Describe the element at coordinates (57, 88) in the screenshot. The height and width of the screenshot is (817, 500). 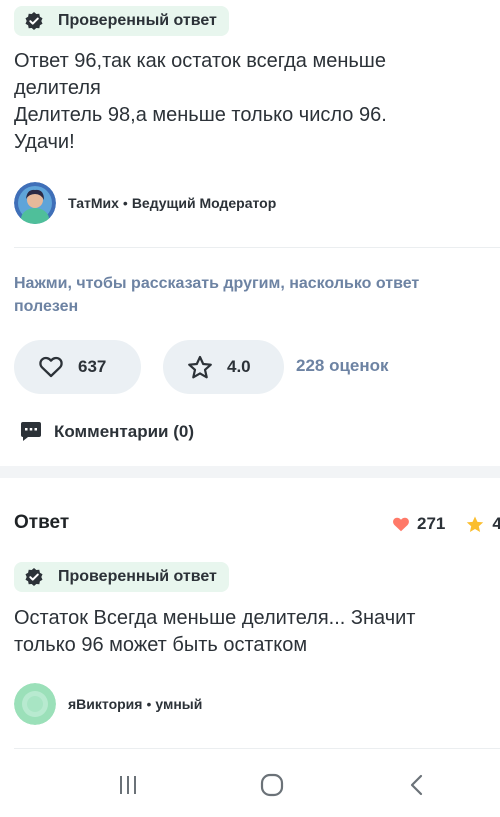
I see `answer-line: делителя` at that location.